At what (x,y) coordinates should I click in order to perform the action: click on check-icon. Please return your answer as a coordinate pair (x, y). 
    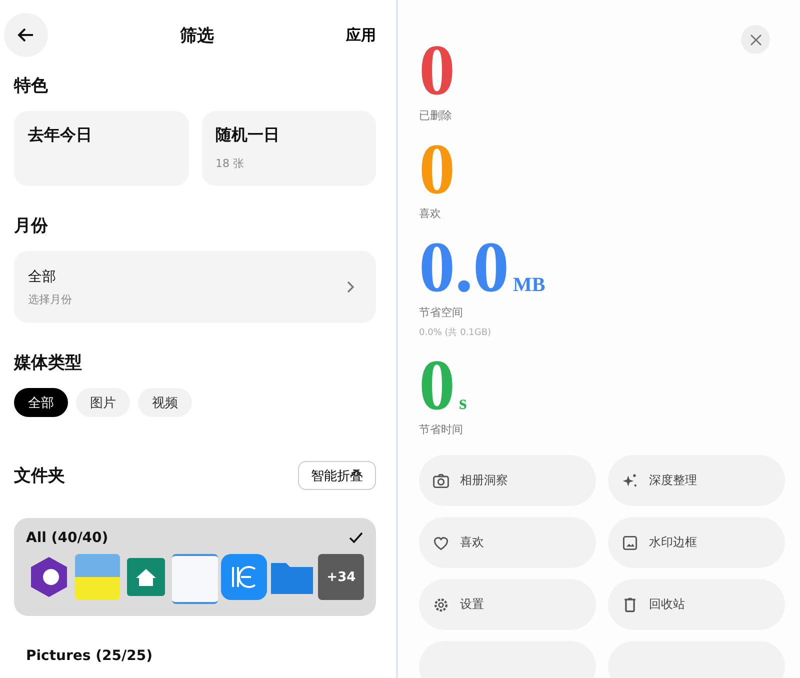
    Looking at the image, I should click on (356, 538).